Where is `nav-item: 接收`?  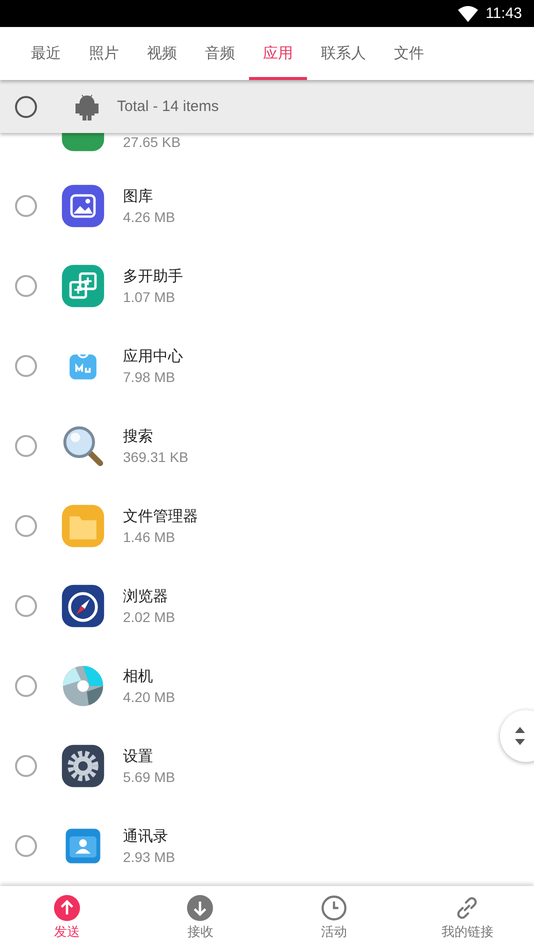
nav-item: 接收 is located at coordinates (200, 917).